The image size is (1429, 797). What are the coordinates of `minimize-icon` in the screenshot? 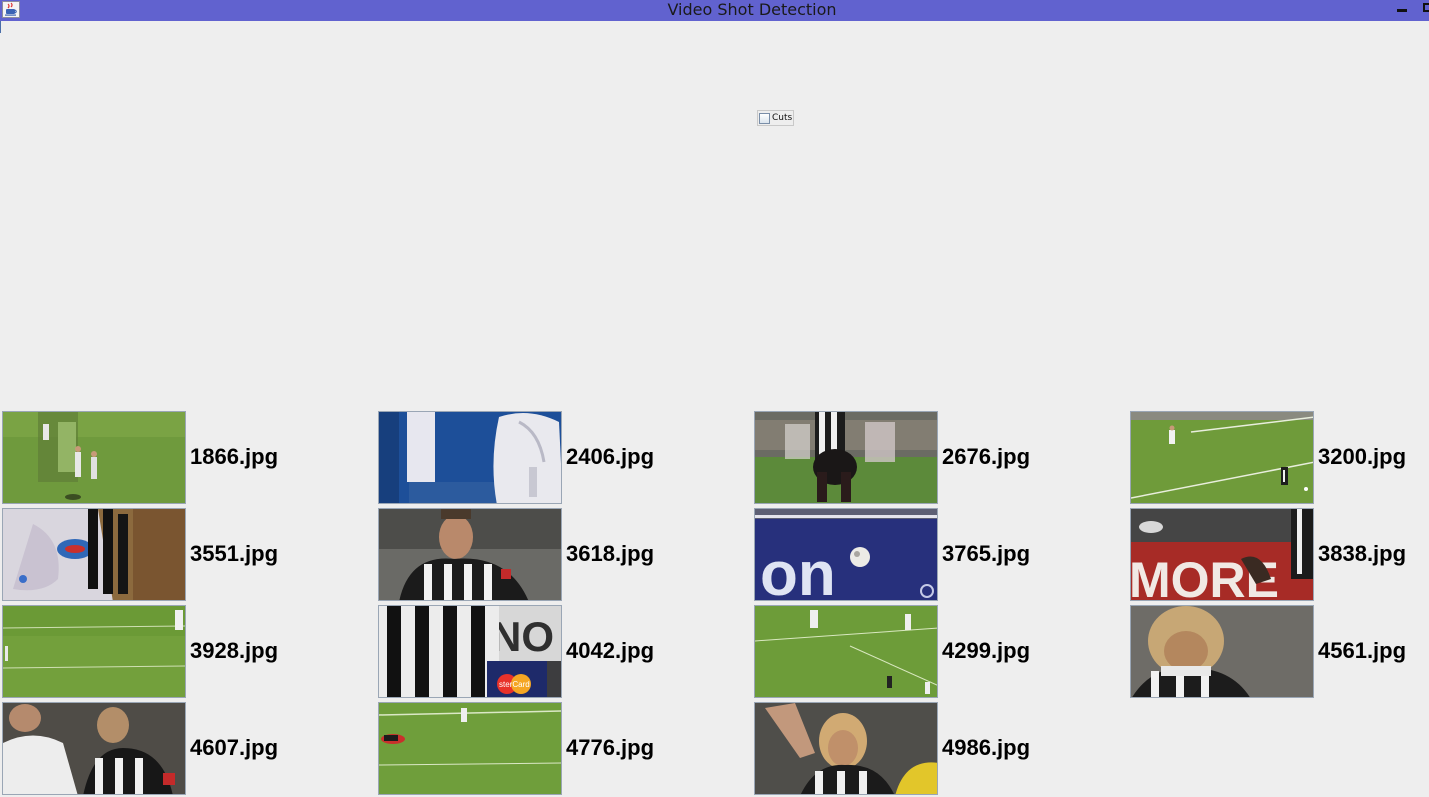 It's located at (1403, 10).